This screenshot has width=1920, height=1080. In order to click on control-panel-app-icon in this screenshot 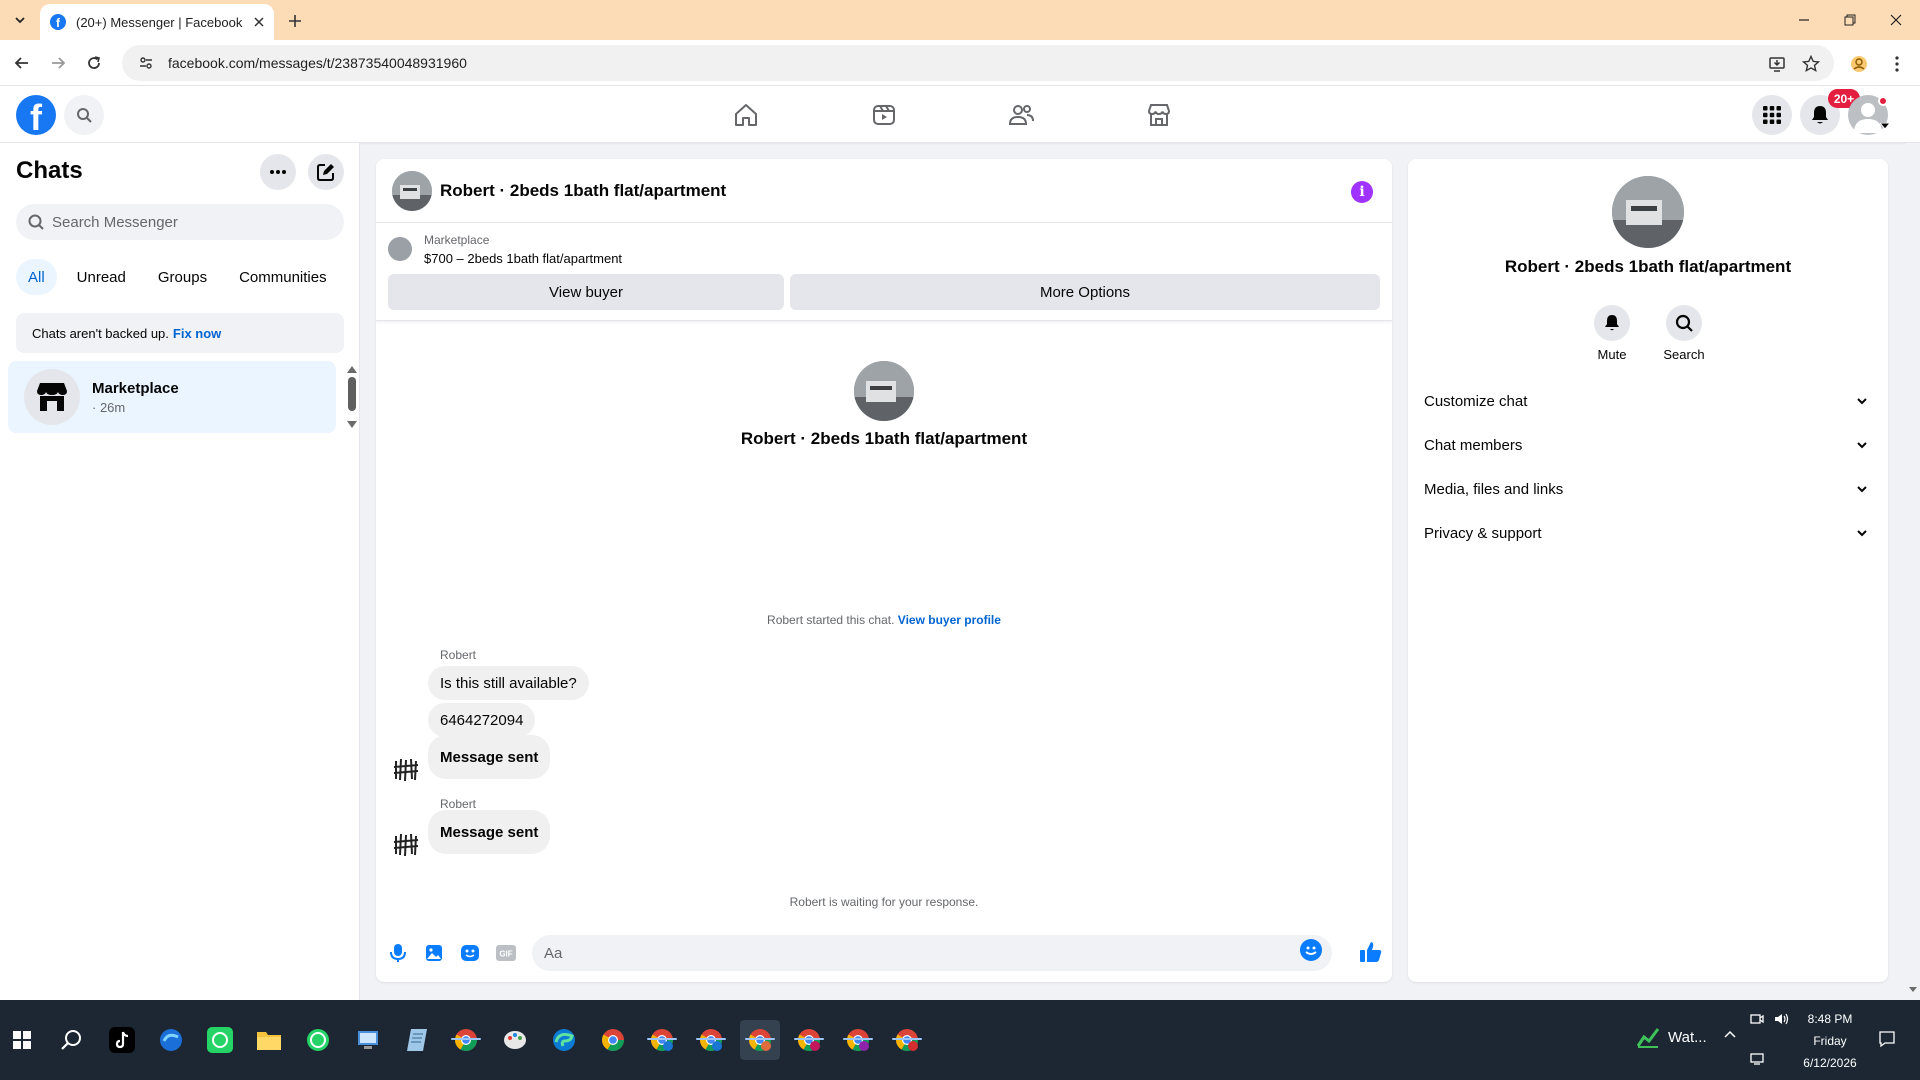, I will do `click(368, 1040)`.